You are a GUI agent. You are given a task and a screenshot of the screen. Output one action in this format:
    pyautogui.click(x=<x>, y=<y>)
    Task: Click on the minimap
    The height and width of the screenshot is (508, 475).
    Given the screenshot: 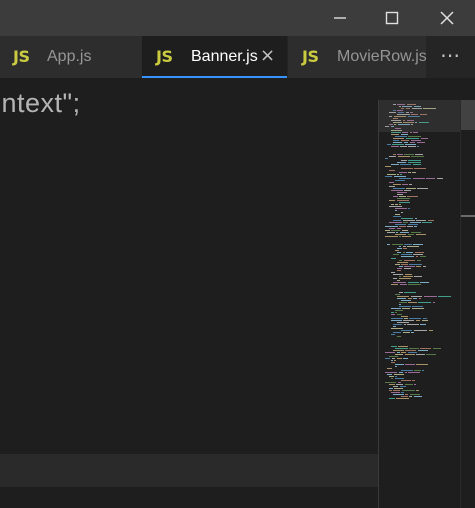 What is the action you would take?
    pyautogui.click(x=419, y=304)
    